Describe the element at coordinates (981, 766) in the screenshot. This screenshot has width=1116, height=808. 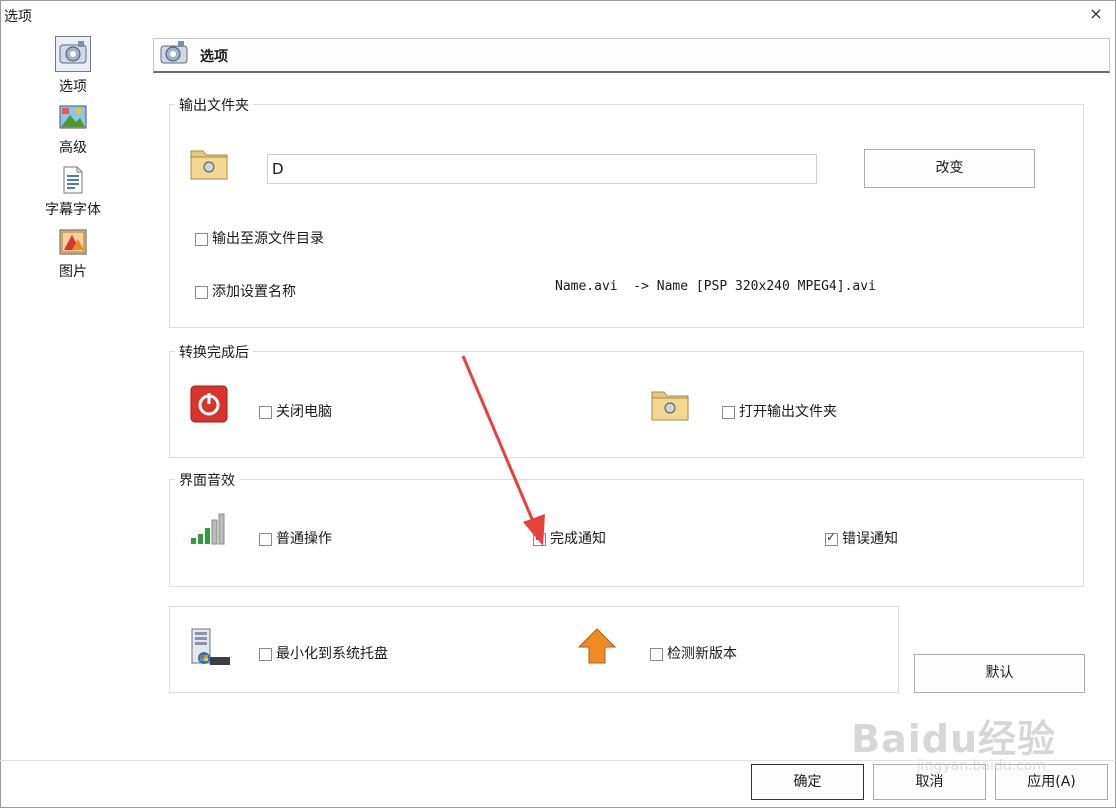
I see `watermark-url: jingyan.baidu.com` at that location.